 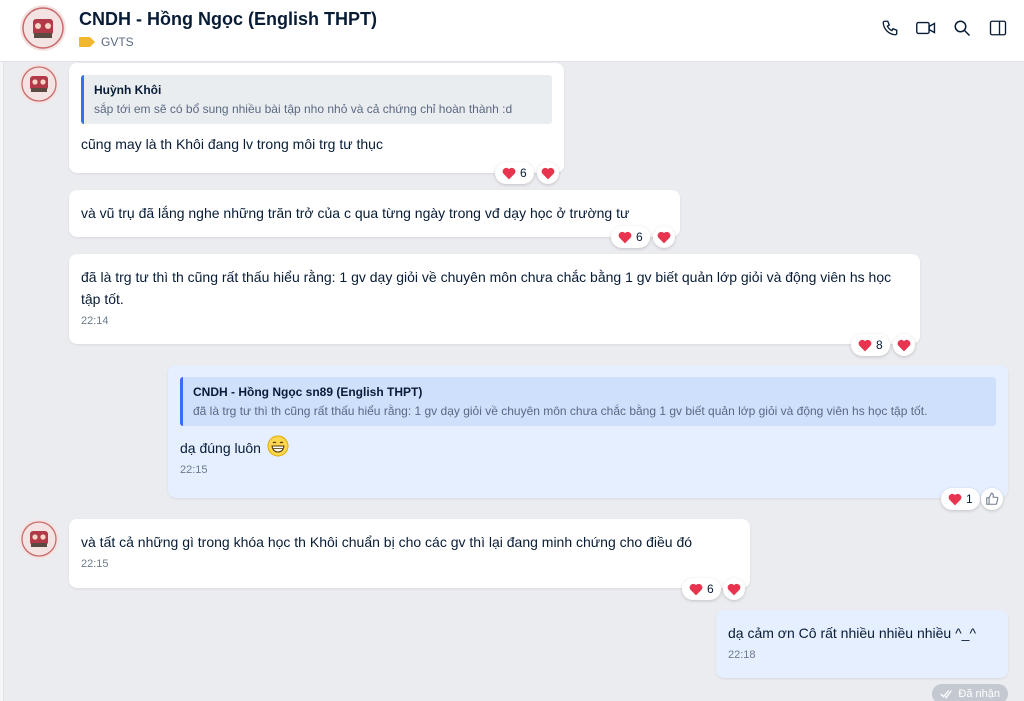 I want to click on like-icon, so click(x=992, y=498).